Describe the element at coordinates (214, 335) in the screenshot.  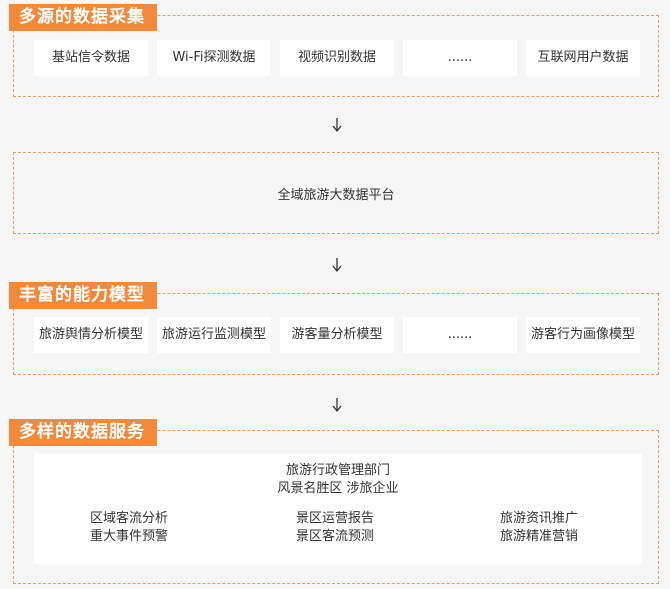
I see `model-item: 旅游运行监测模型` at that location.